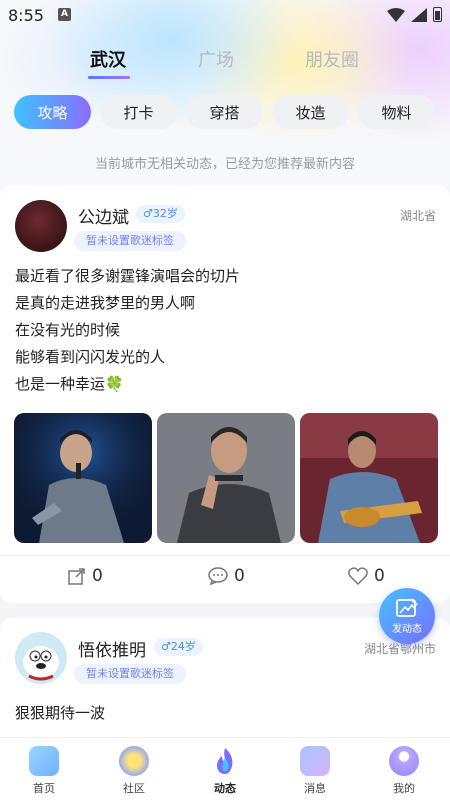 This screenshot has height=800, width=450. I want to click on like-count: 0, so click(379, 576).